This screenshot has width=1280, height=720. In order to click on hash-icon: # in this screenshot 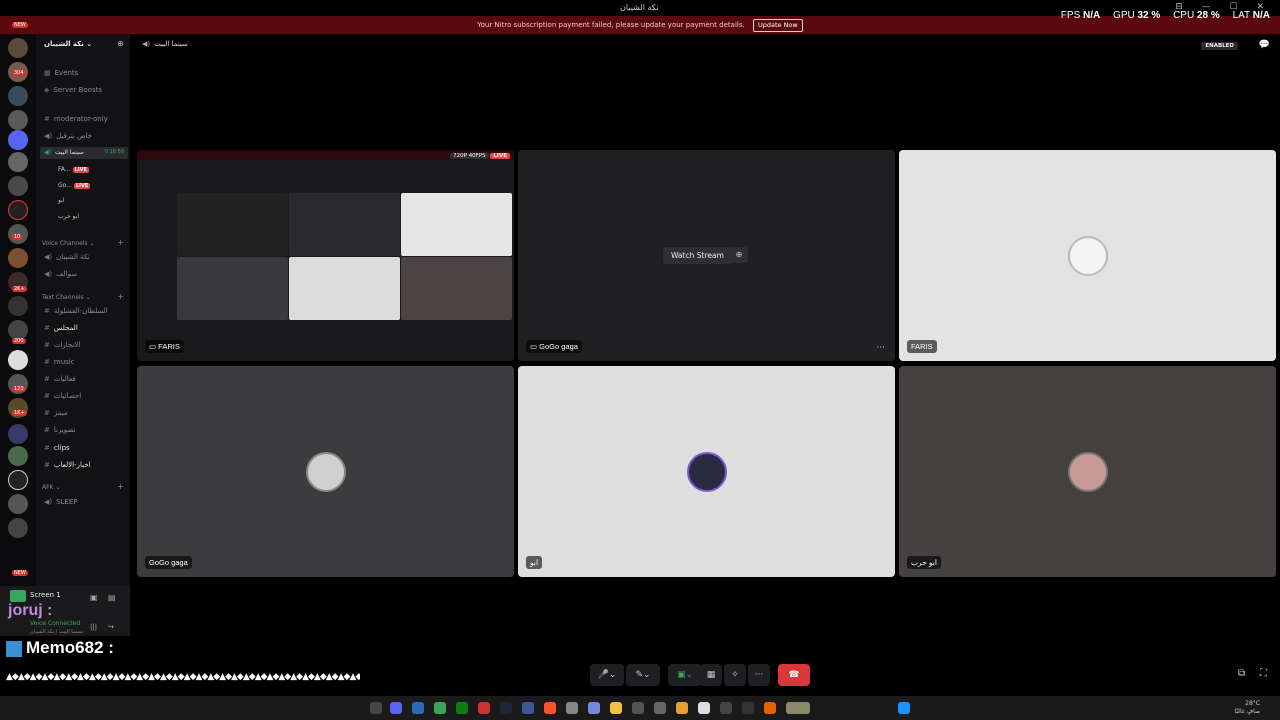, I will do `click(47, 465)`.